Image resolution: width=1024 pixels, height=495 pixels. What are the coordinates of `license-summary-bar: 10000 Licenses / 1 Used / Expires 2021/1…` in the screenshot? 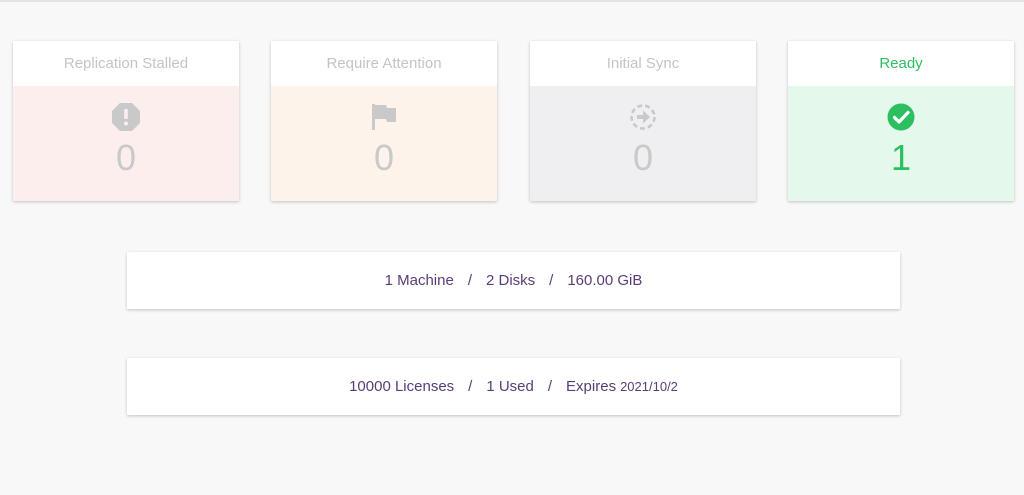 It's located at (513, 386).